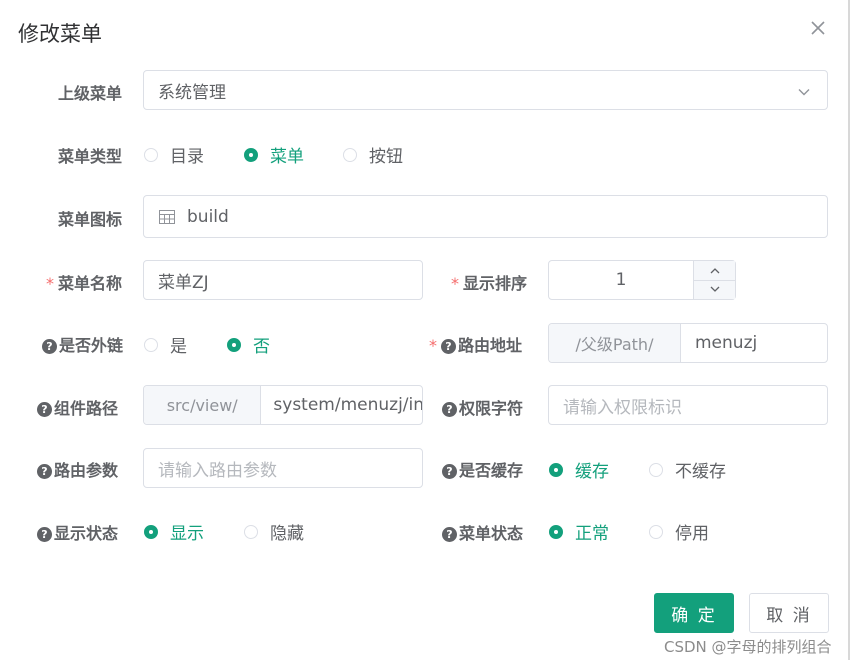 Image resolution: width=850 pixels, height=660 pixels. Describe the element at coordinates (183, 282) in the screenshot. I see `menu-name-value: 菜单ZJ` at that location.